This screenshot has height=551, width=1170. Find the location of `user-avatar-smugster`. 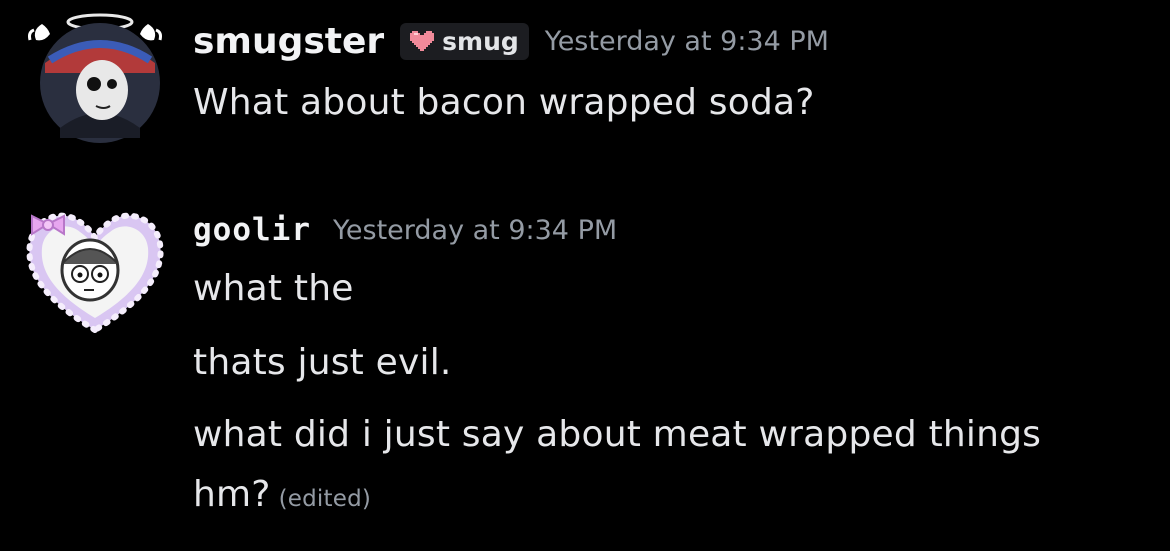

user-avatar-smugster is located at coordinates (95, 75).